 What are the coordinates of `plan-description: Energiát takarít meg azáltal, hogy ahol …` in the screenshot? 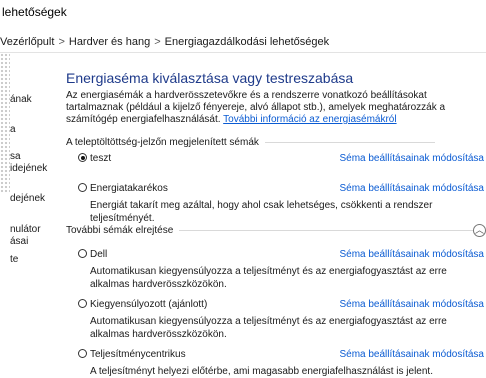 It's located at (261, 212).